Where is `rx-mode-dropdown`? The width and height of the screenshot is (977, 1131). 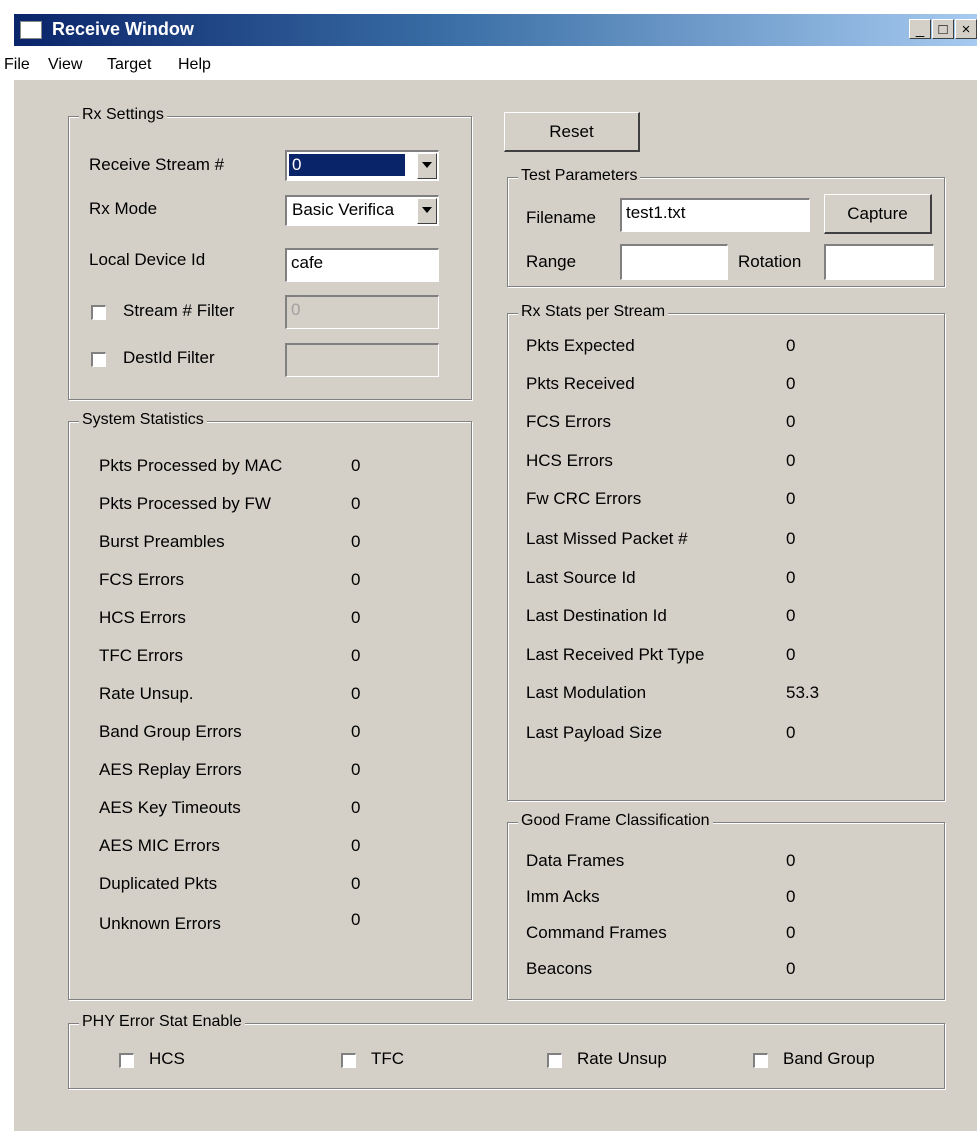
rx-mode-dropdown is located at coordinates (427, 211).